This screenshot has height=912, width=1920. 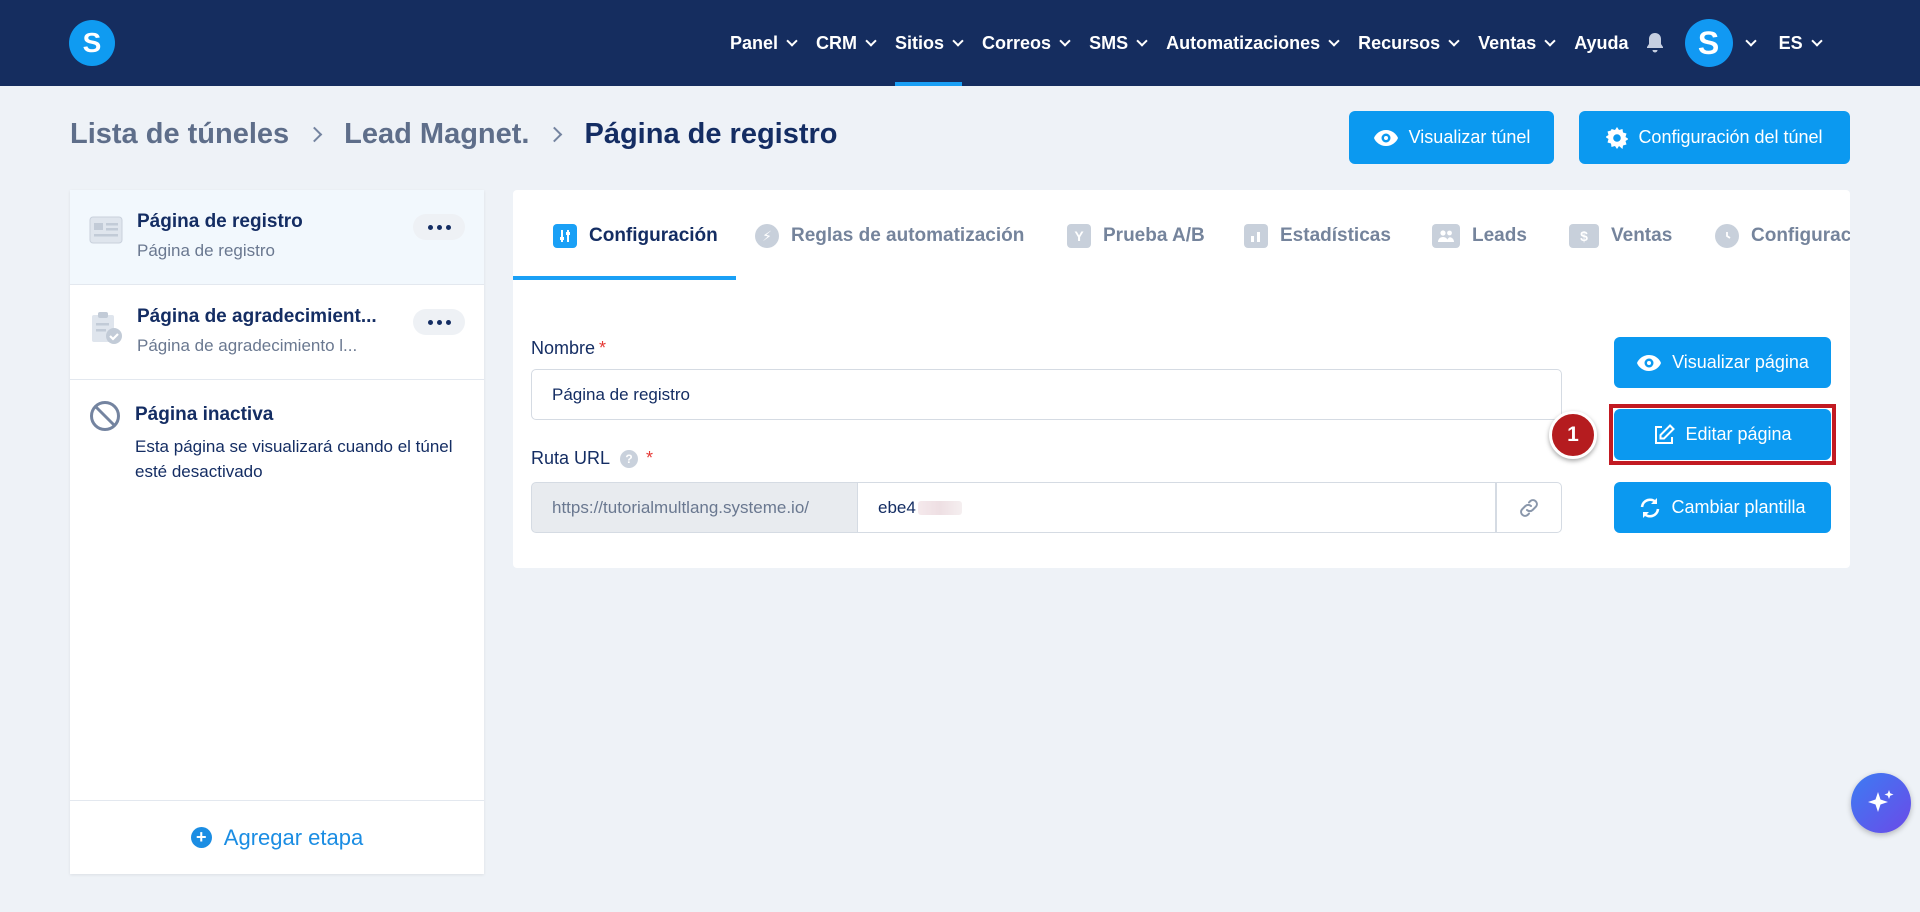 I want to click on ai-assistant-button, so click(x=1881, y=803).